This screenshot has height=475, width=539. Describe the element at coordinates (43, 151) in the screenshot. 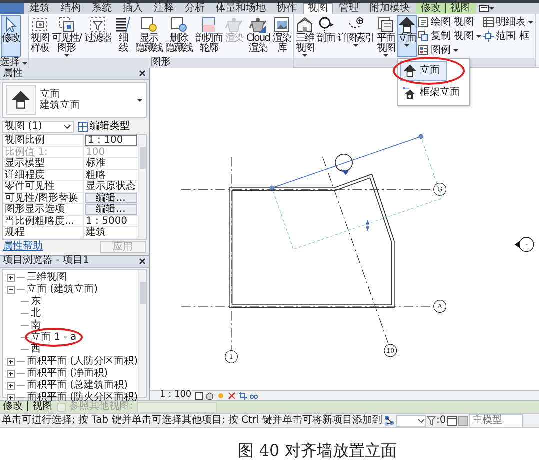

I see `property-name: 比例值 1:` at that location.